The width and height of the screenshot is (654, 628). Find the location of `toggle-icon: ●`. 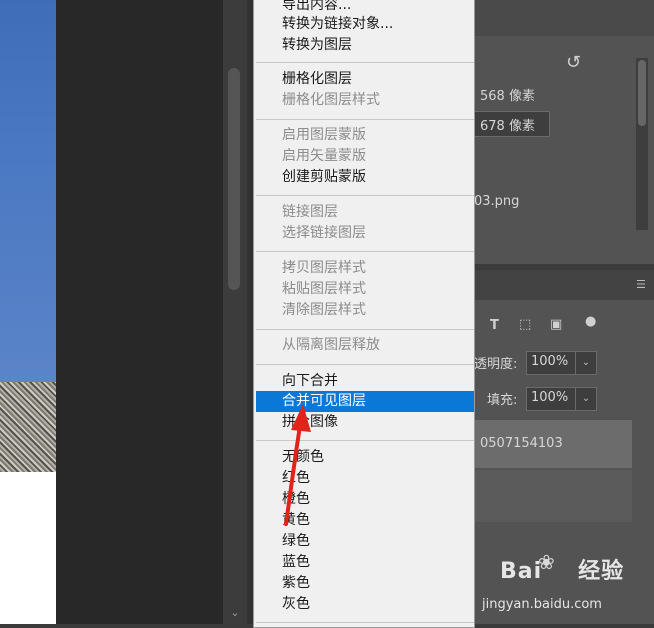

toggle-icon: ● is located at coordinates (590, 321).